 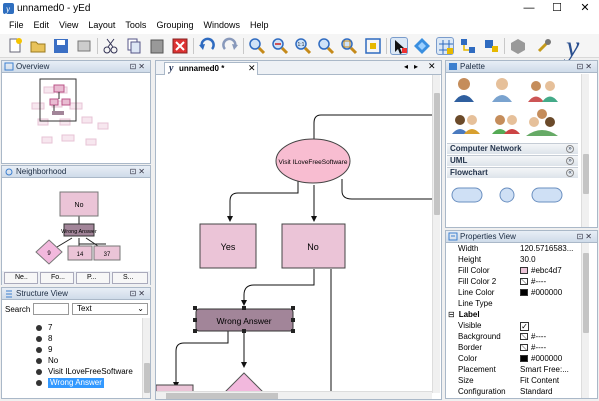 What do you see at coordinates (180, 46) in the screenshot?
I see `delete-icon` at bounding box center [180, 46].